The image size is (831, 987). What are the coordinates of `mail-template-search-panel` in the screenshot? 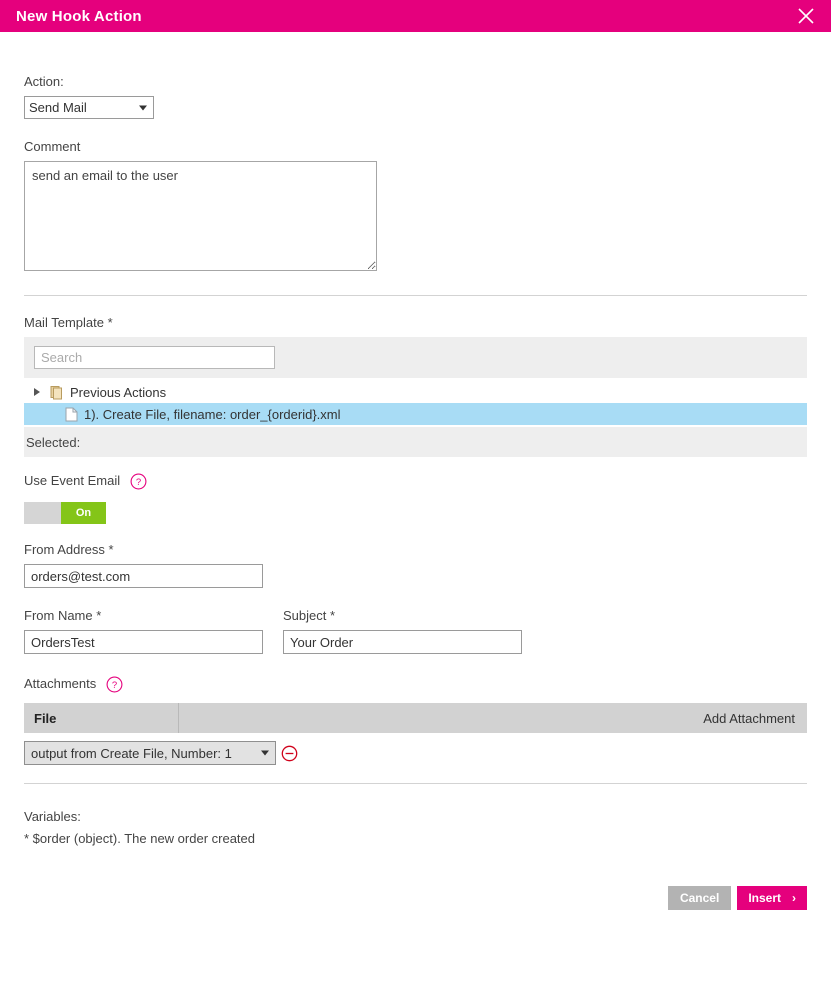 It's located at (415, 357).